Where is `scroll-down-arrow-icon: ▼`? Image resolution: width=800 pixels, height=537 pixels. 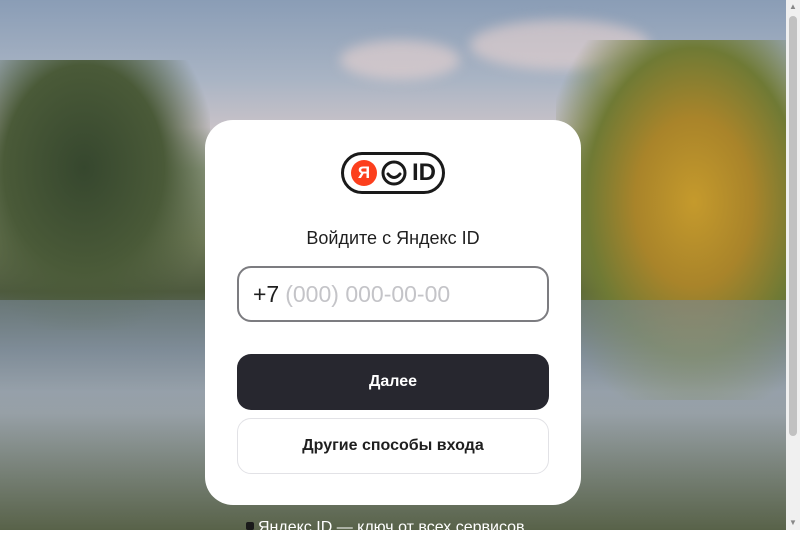 scroll-down-arrow-icon: ▼ is located at coordinates (793, 523).